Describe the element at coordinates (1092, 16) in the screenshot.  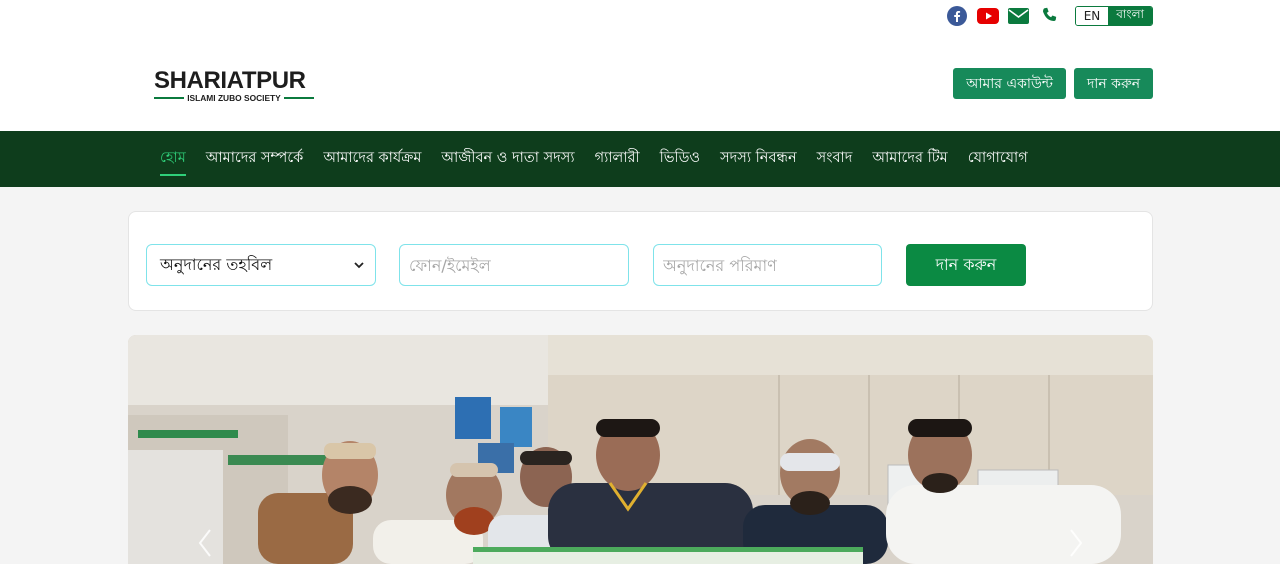
I see `lang-en-button: EN` at that location.